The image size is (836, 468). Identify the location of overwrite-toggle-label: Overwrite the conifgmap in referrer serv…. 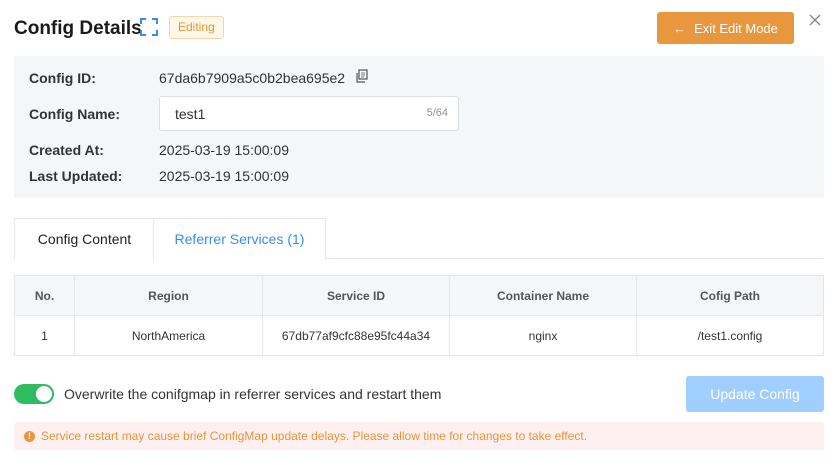
(253, 394).